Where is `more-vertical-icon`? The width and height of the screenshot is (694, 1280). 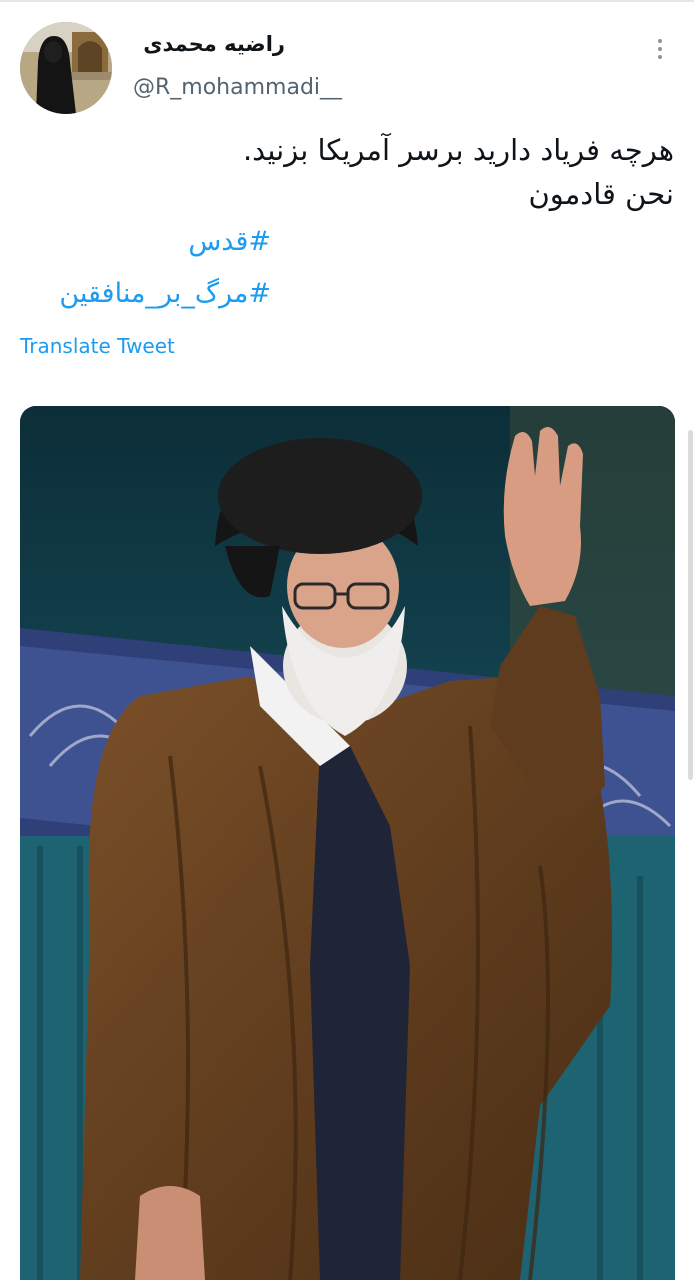 more-vertical-icon is located at coordinates (660, 41).